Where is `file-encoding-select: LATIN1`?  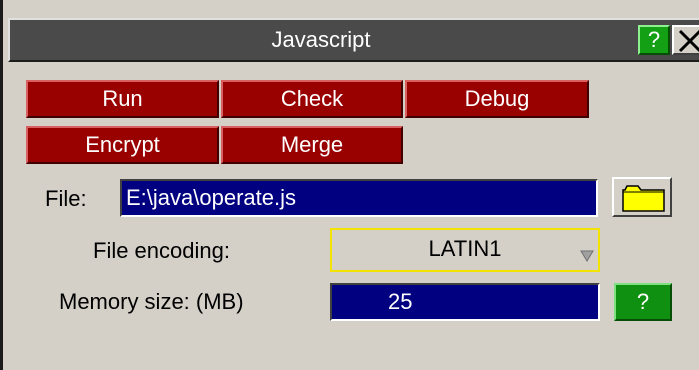
file-encoding-select: LATIN1 is located at coordinates (465, 250).